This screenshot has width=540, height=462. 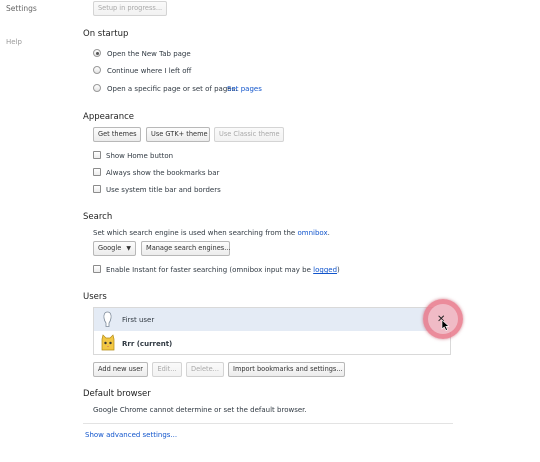 What do you see at coordinates (244, 89) in the screenshot?
I see `set-pages-link: Set pages` at bounding box center [244, 89].